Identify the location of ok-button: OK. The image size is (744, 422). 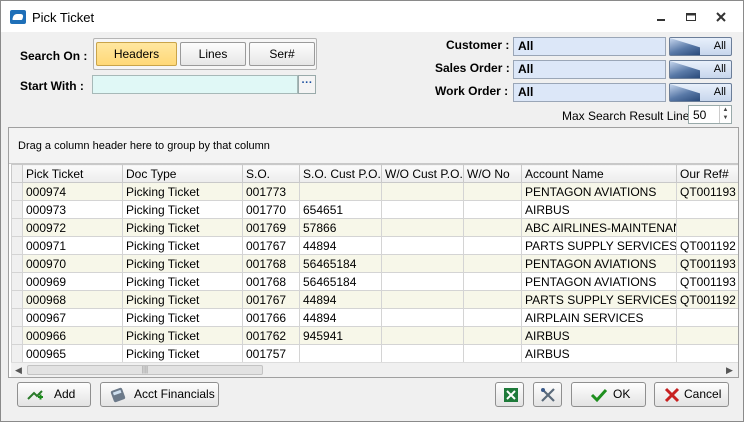
(608, 394).